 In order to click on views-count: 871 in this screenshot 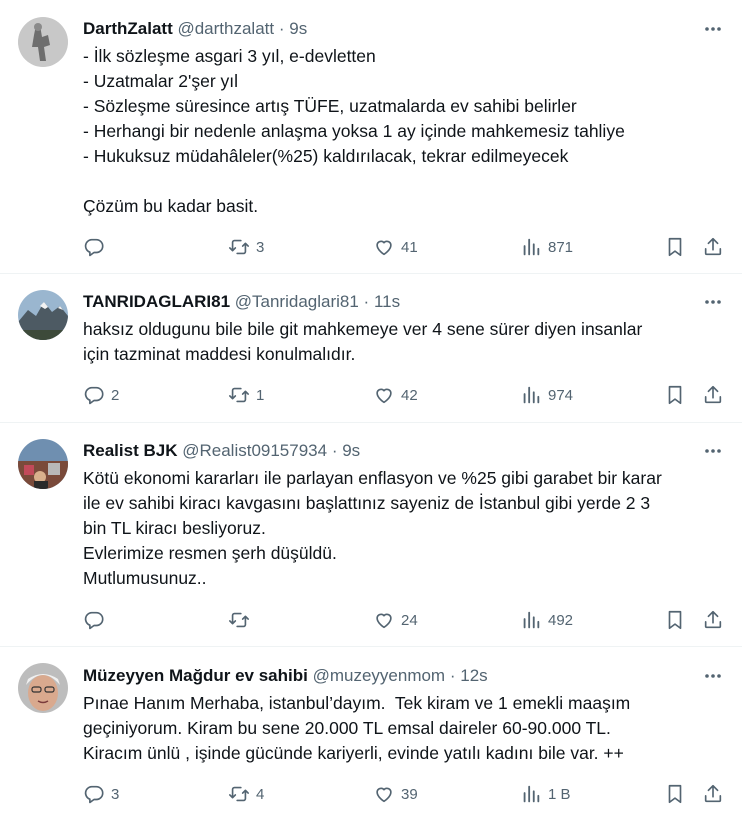, I will do `click(561, 247)`.